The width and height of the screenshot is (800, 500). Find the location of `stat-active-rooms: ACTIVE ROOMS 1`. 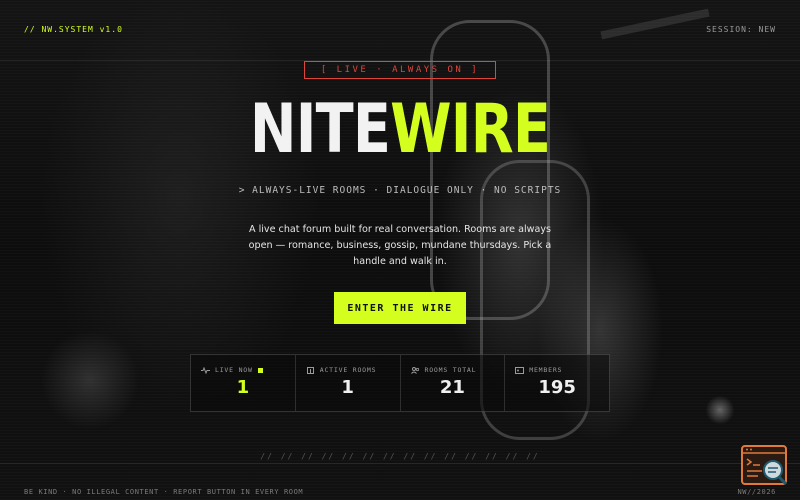

stat-active-rooms: ACTIVE ROOMS 1 is located at coordinates (348, 383).